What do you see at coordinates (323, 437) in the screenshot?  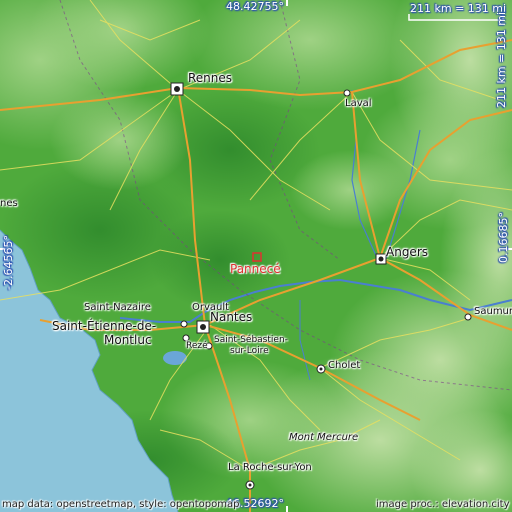 I see `city-label-mont-mercure: Mont Mercure` at bounding box center [323, 437].